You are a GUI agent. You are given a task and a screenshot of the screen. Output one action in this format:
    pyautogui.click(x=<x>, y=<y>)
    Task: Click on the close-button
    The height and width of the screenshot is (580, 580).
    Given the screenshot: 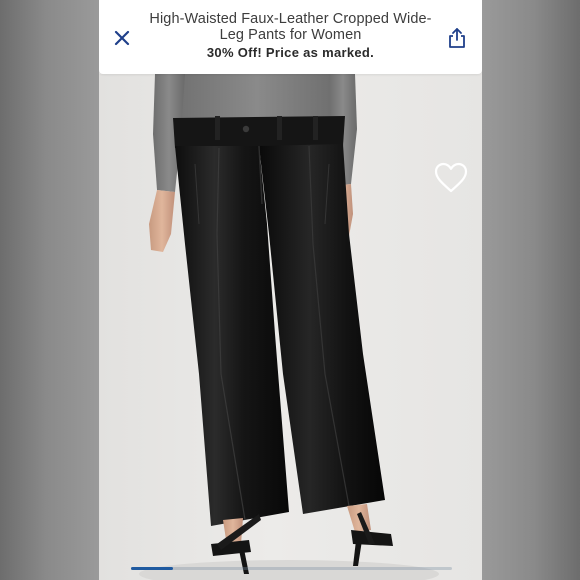 What is the action you would take?
    pyautogui.click(x=122, y=38)
    